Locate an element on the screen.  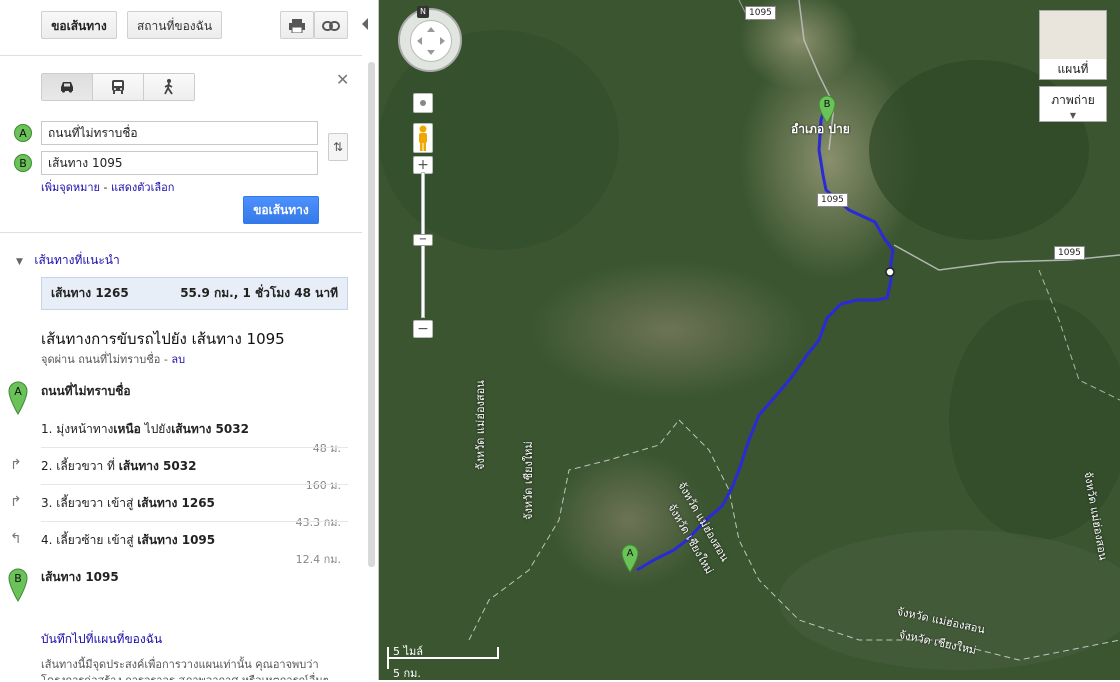
close-directions-icon: ✕ is located at coordinates (342, 79).